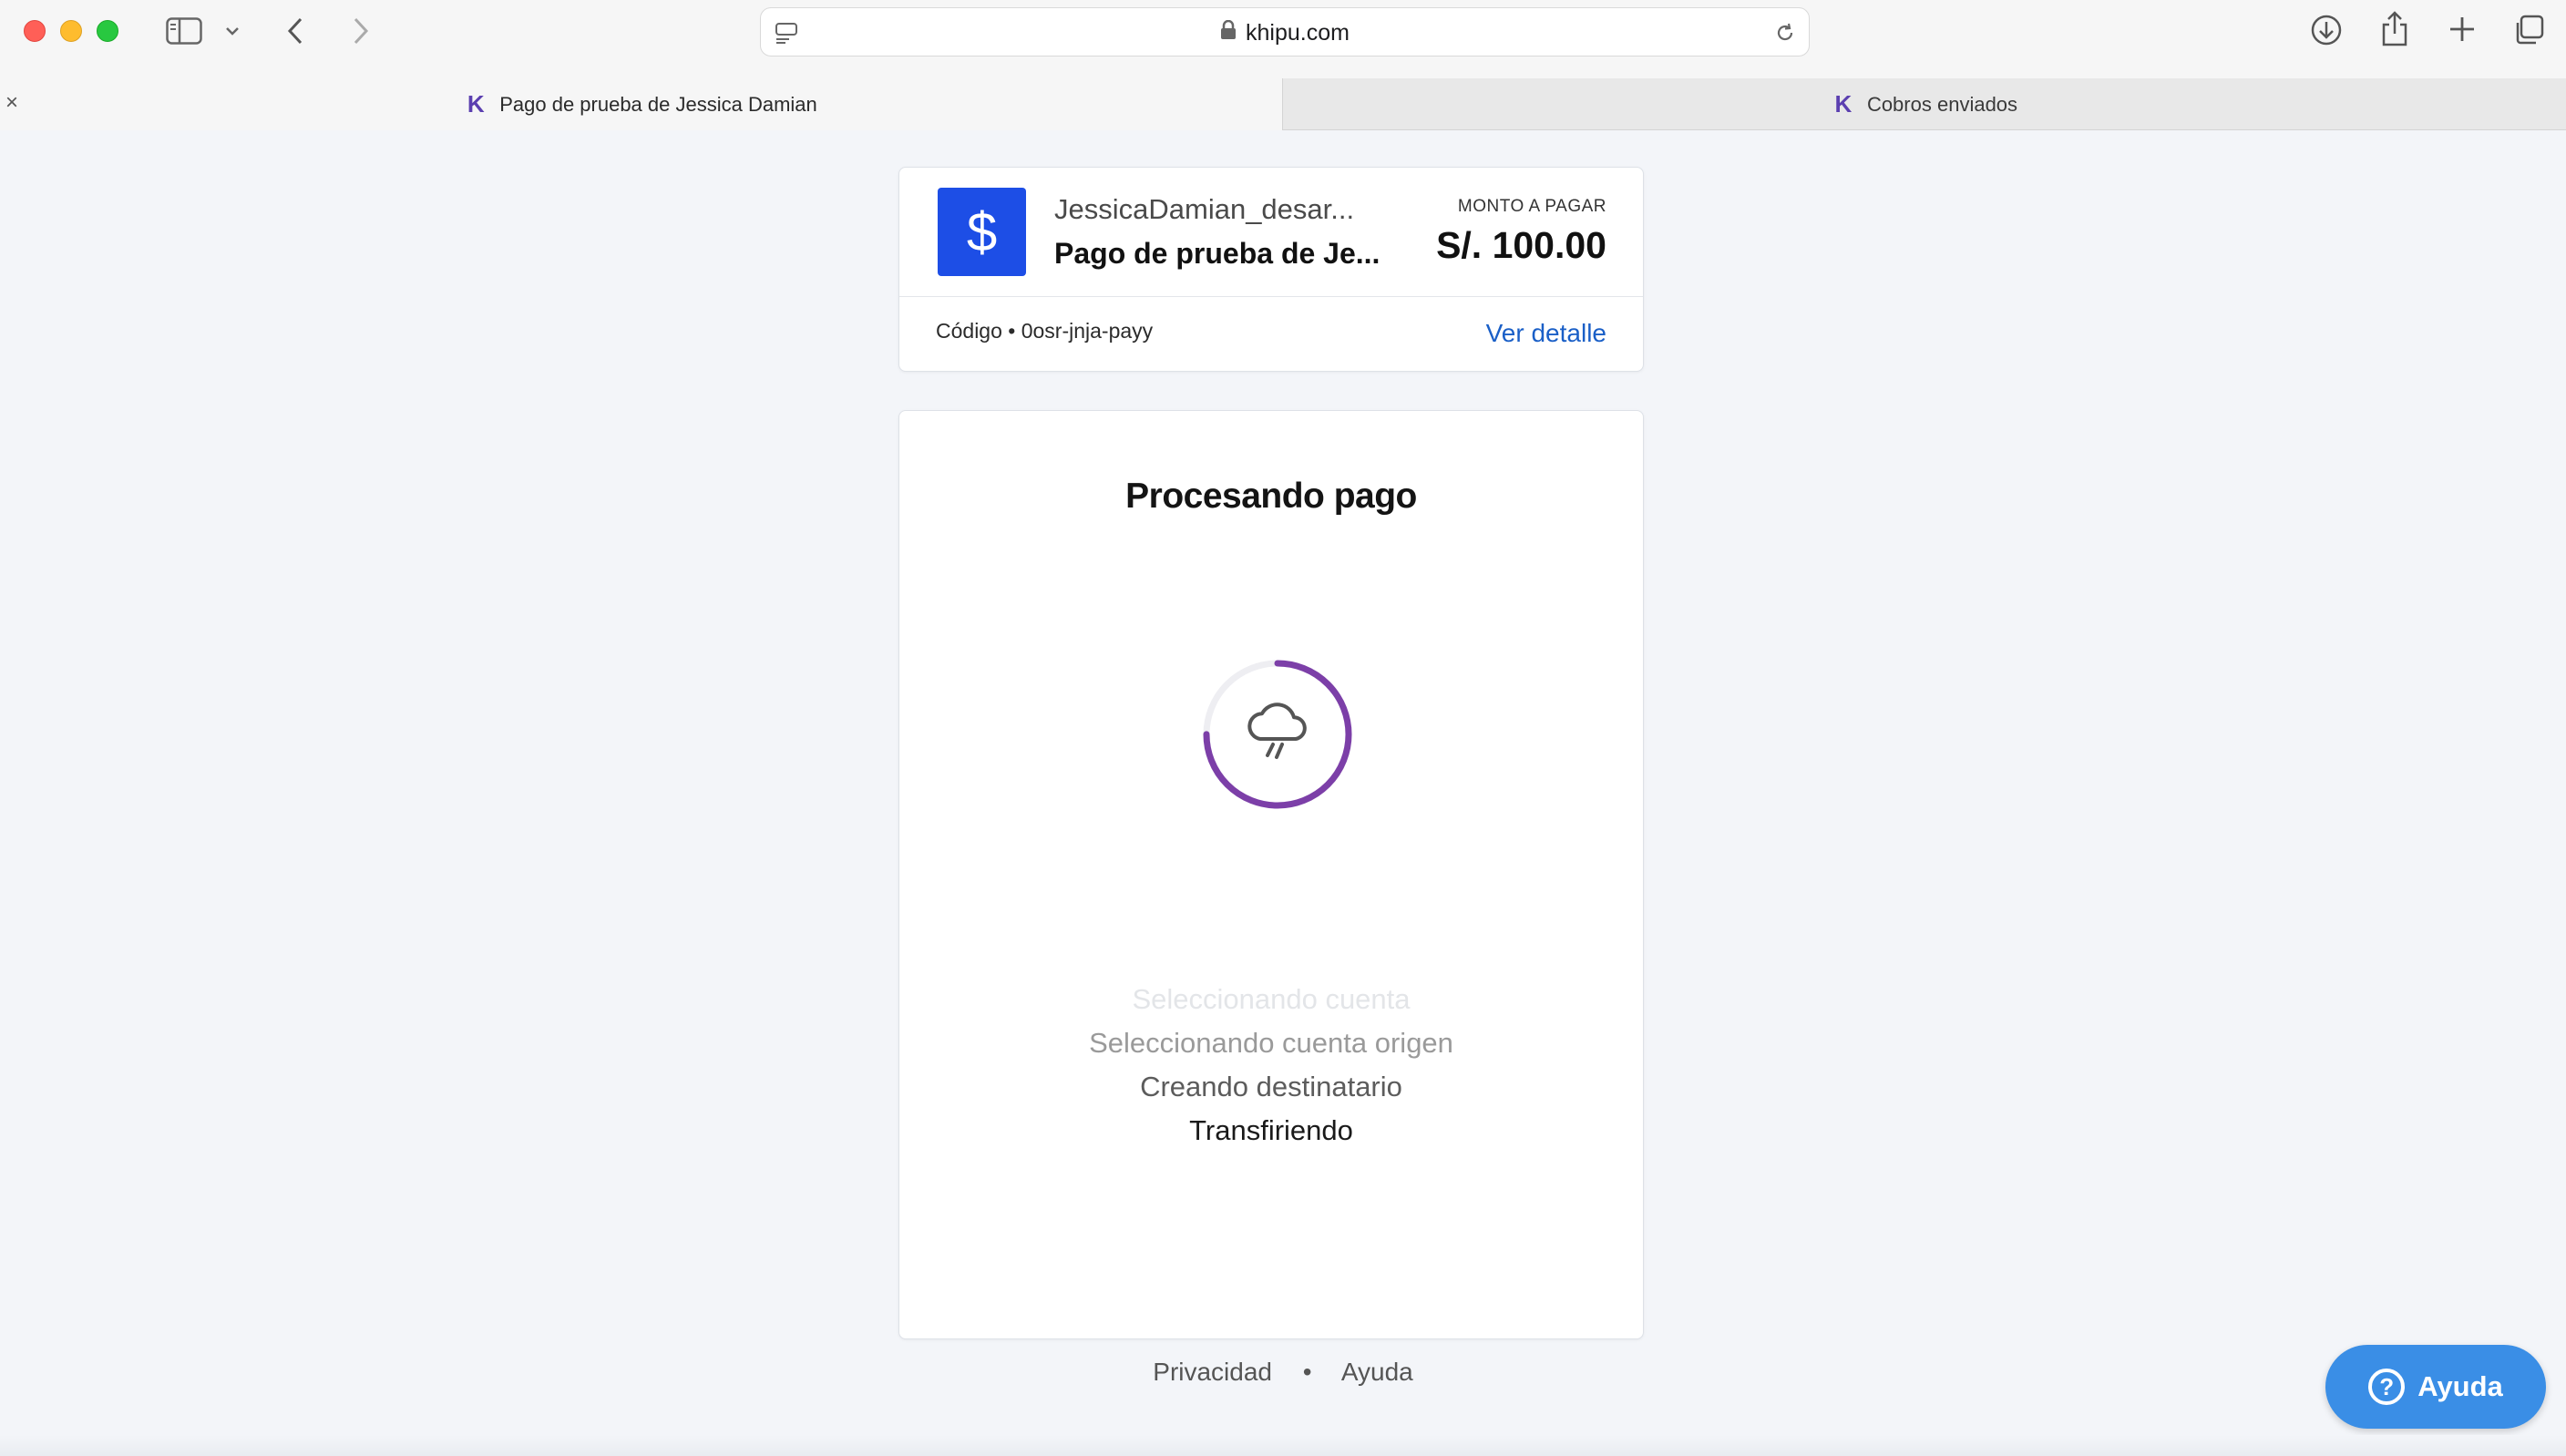  What do you see at coordinates (71, 31) in the screenshot?
I see `minimize-window-button` at bounding box center [71, 31].